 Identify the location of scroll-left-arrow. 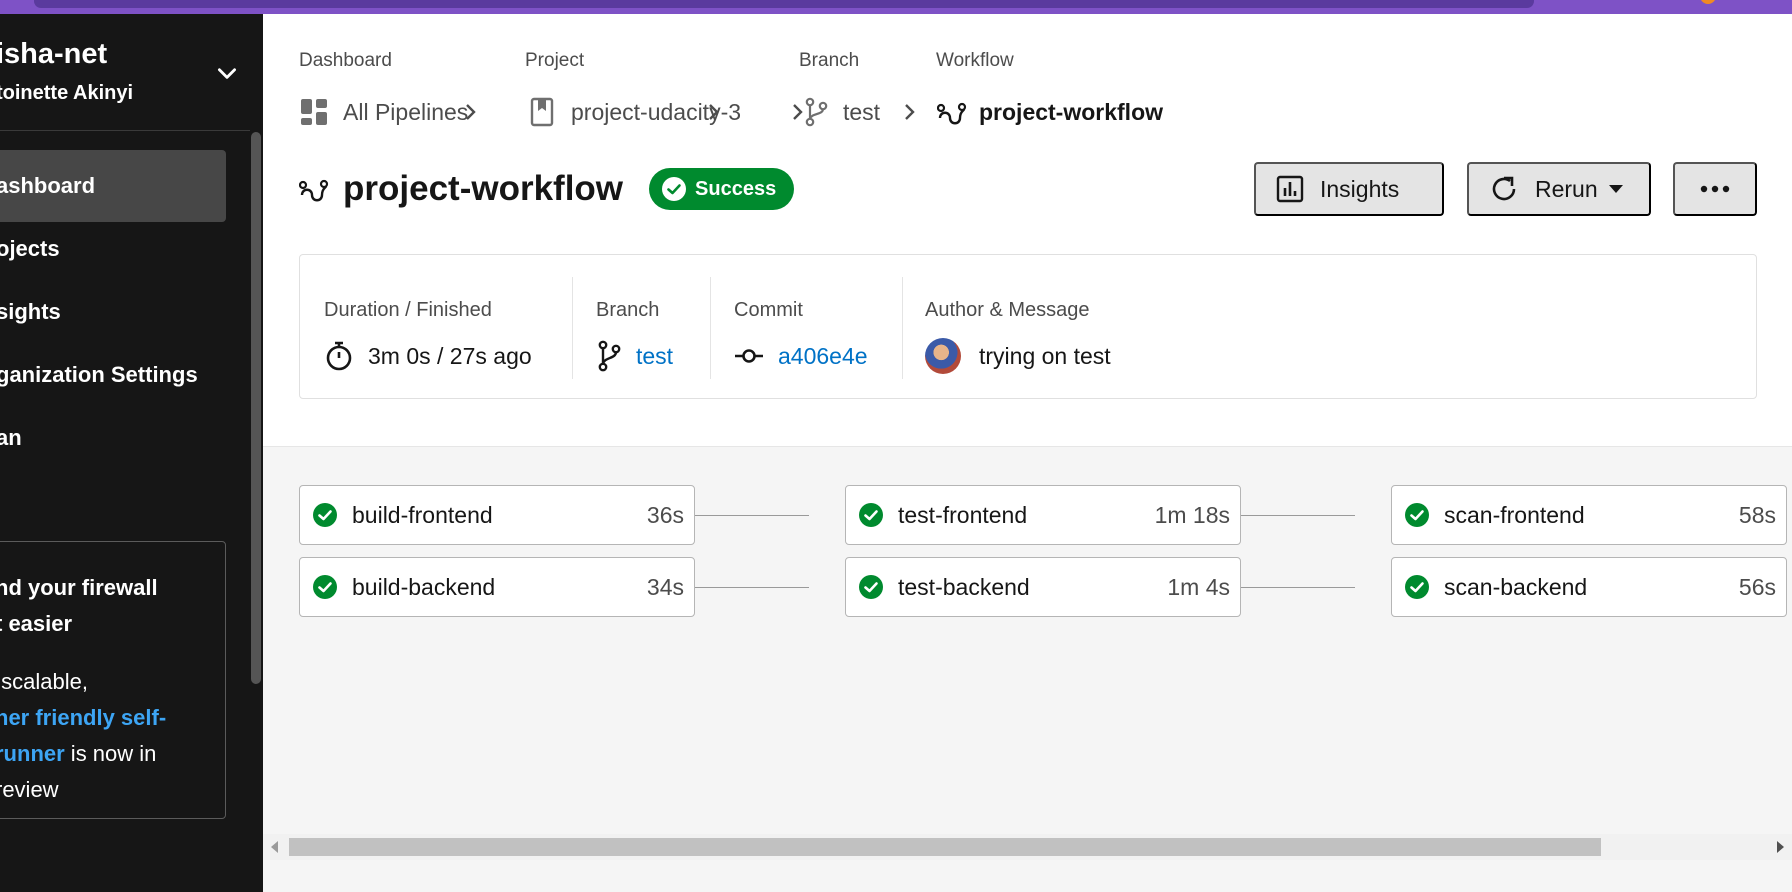
(274, 847).